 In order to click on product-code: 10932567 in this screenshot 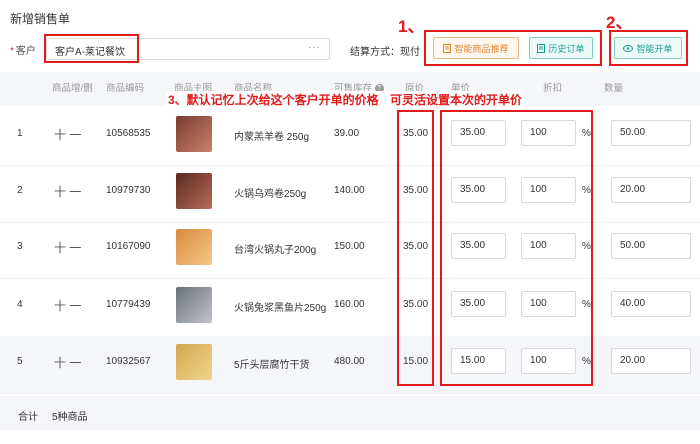, I will do `click(128, 361)`.